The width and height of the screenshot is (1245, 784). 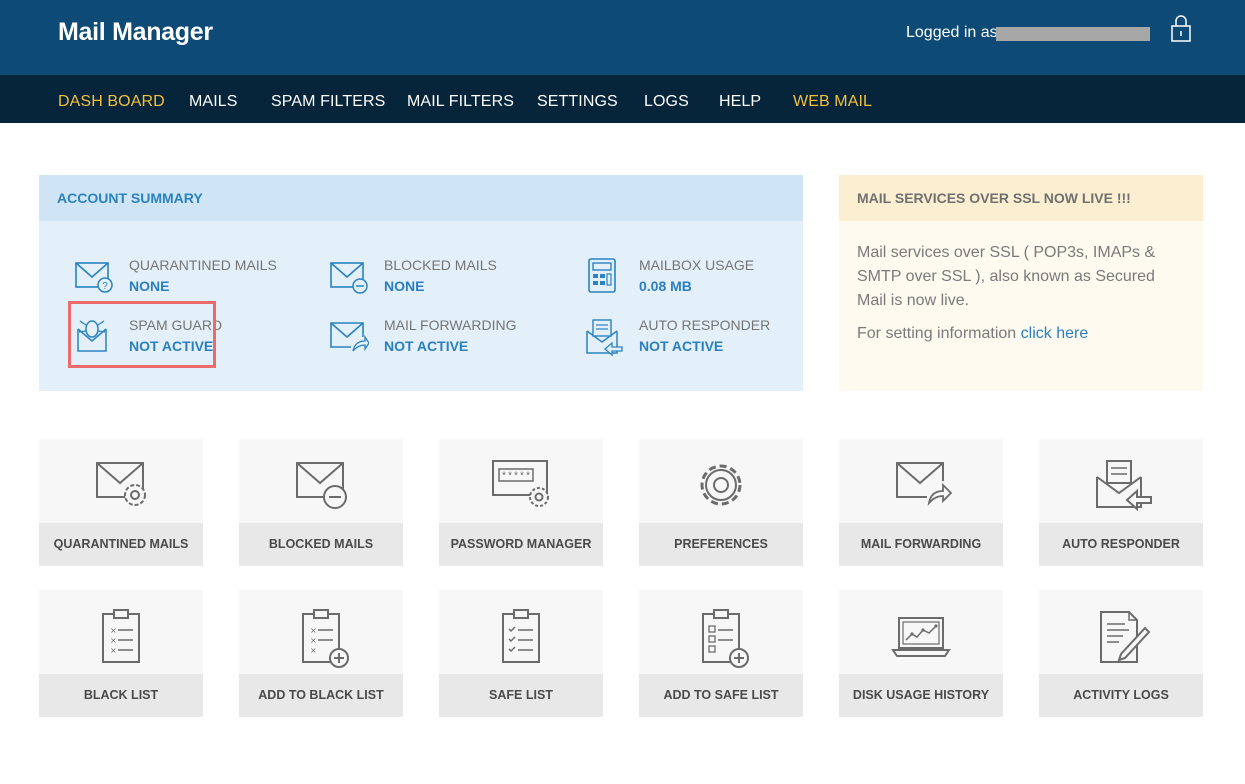 What do you see at coordinates (521, 544) in the screenshot?
I see `tile-label: PASSWORD MANAGER` at bounding box center [521, 544].